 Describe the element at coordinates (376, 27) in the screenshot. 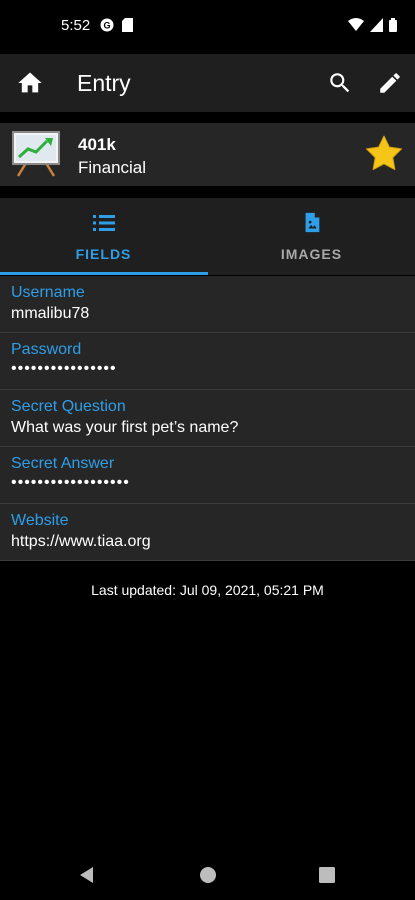

I see `signal-icon` at that location.